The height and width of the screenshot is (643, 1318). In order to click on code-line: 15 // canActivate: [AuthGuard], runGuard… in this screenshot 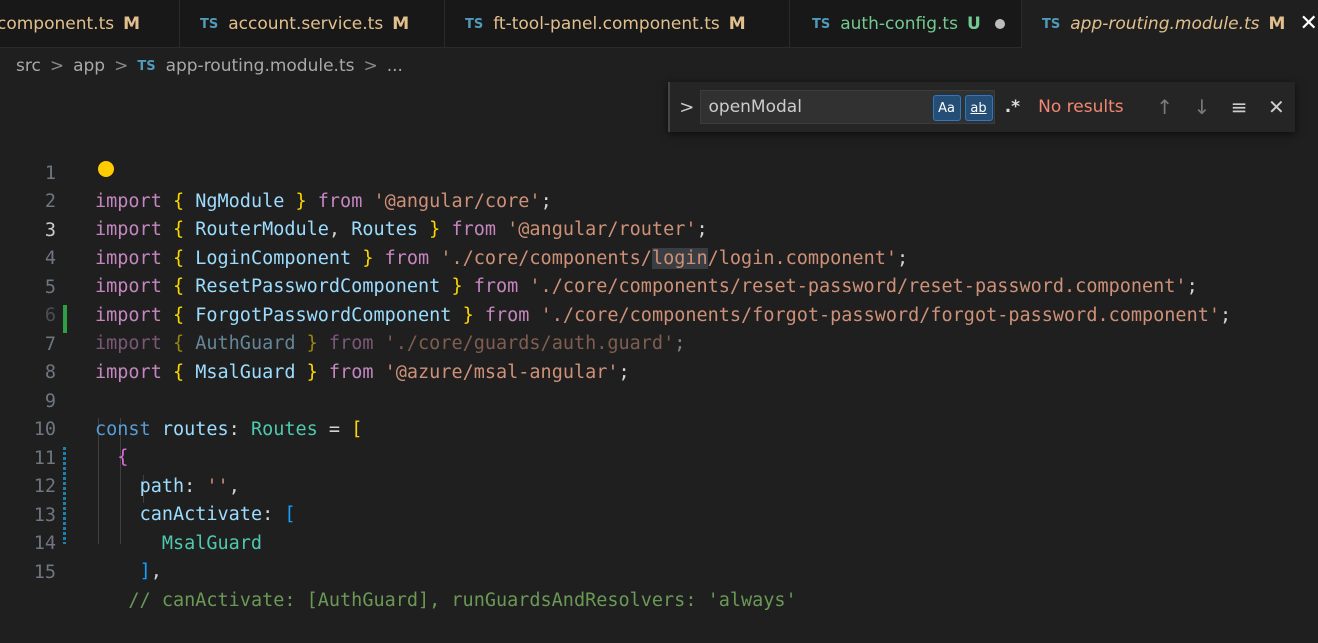, I will do `click(659, 571)`.